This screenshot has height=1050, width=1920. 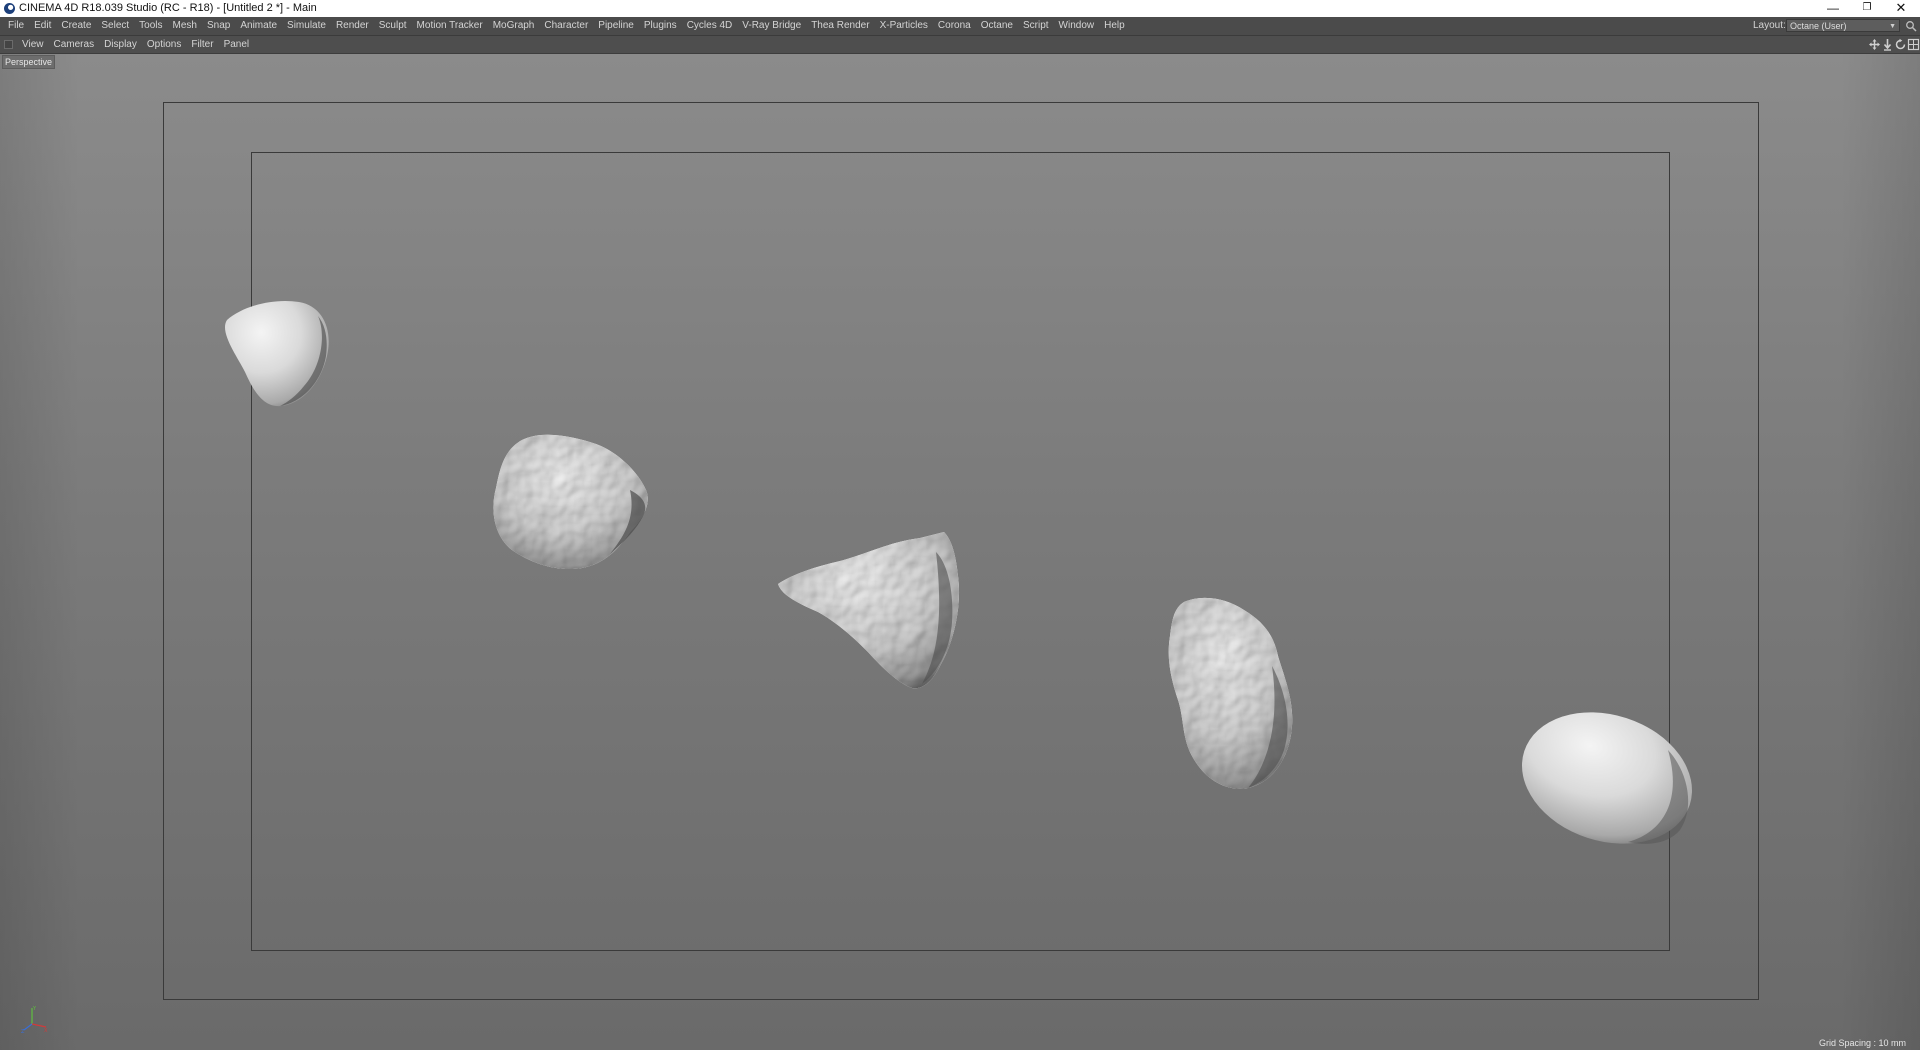 I want to click on menu-cycles-4d: Cycles 4D, so click(x=710, y=26).